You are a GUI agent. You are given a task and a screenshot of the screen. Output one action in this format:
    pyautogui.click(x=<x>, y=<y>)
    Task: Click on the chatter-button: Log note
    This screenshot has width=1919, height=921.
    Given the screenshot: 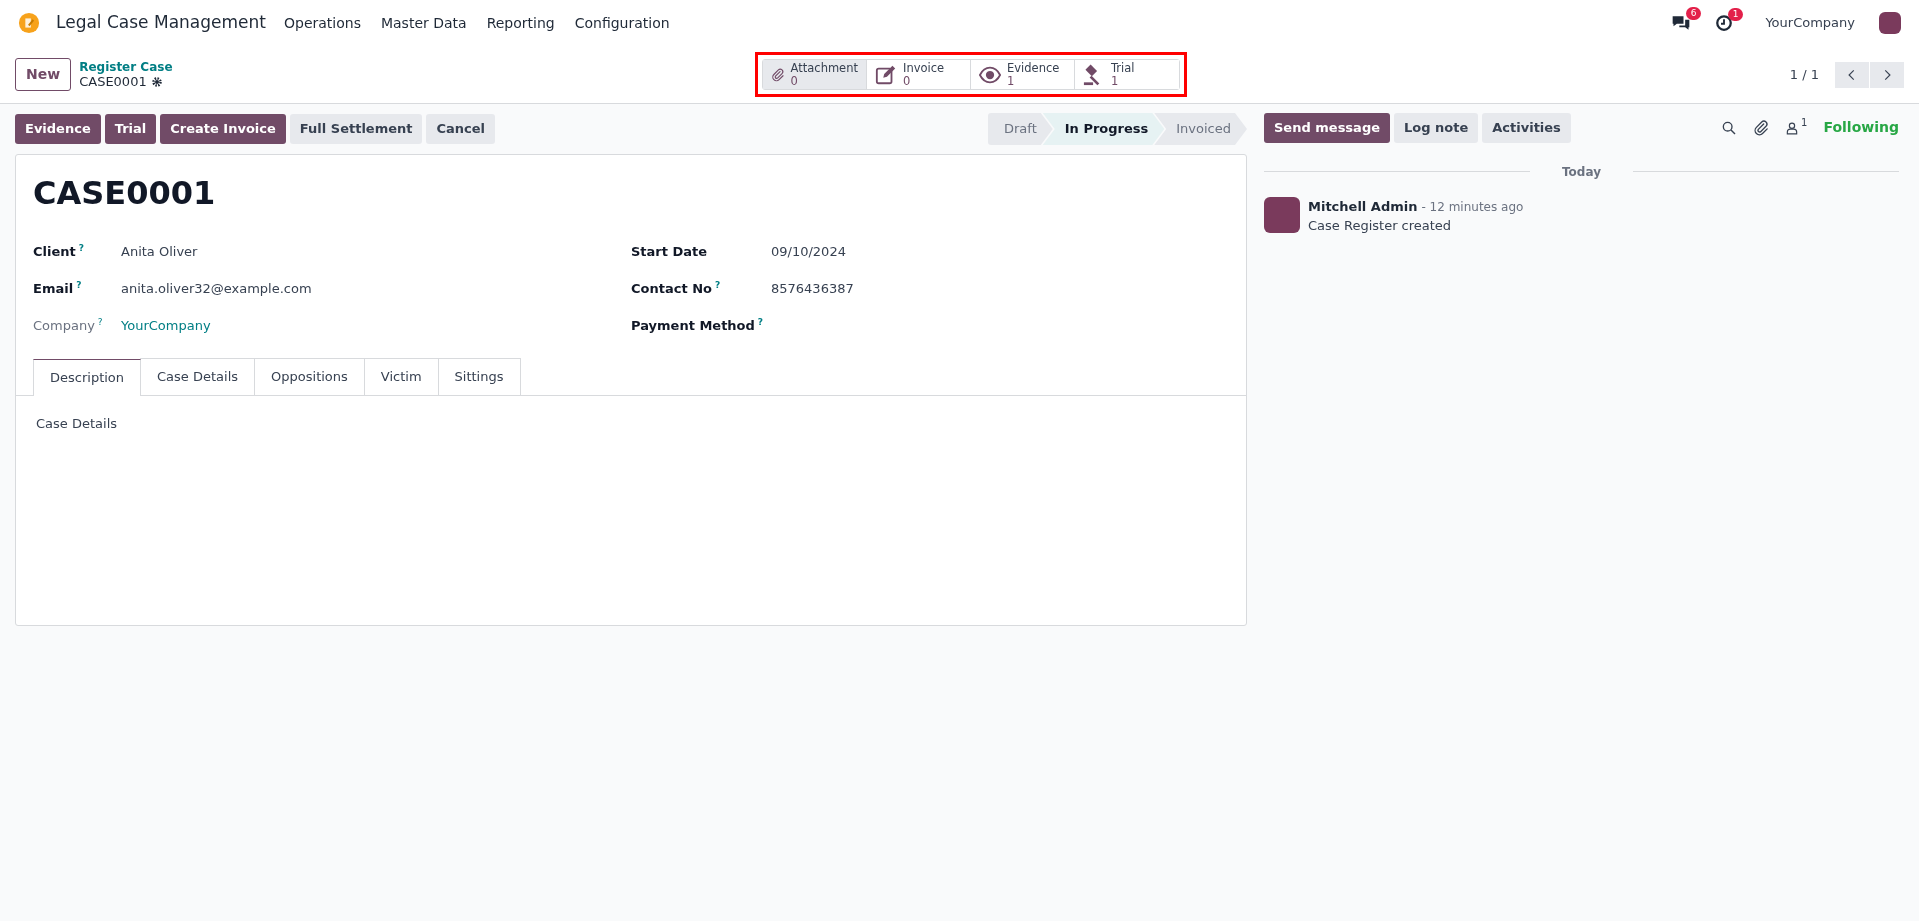 What is the action you would take?
    pyautogui.click(x=1436, y=128)
    